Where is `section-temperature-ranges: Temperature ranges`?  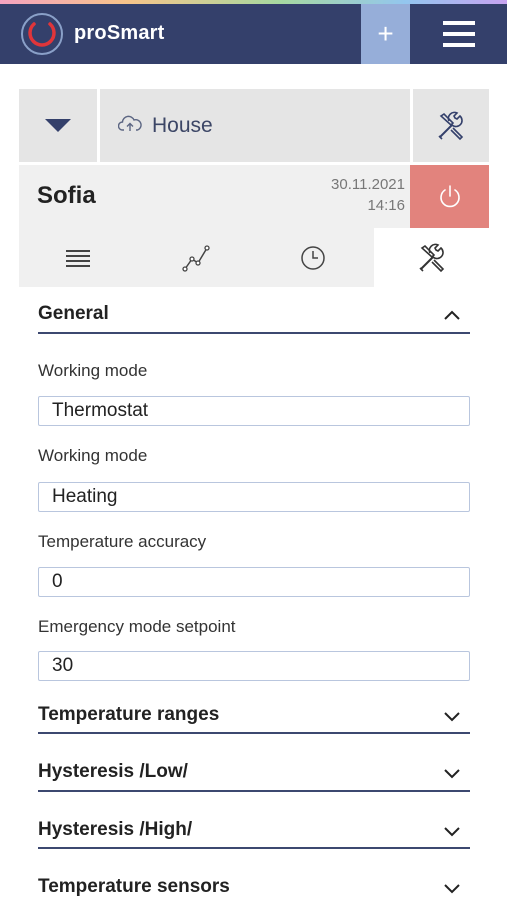
section-temperature-ranges: Temperature ranges is located at coordinates (254, 718).